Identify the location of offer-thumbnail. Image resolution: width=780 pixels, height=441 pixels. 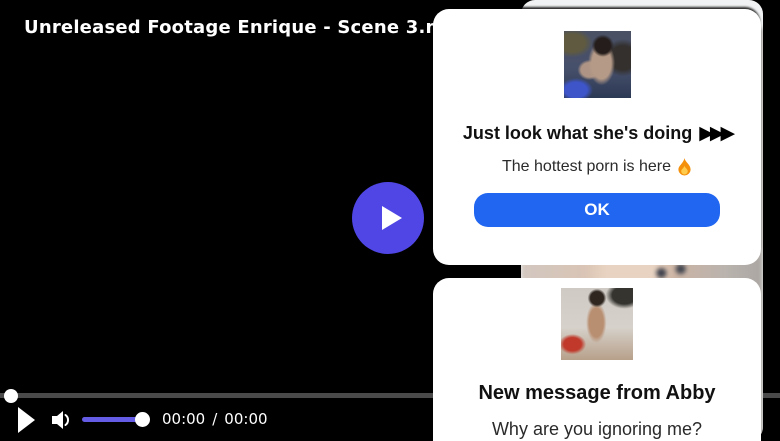
(597, 64).